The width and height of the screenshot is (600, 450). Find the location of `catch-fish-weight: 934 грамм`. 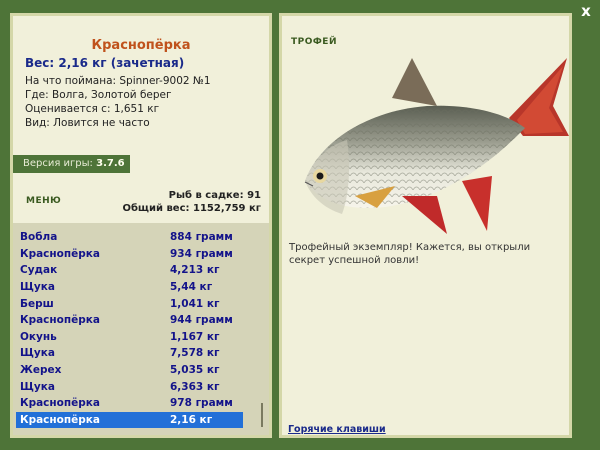

catch-fish-weight: 934 грамм is located at coordinates (201, 253).